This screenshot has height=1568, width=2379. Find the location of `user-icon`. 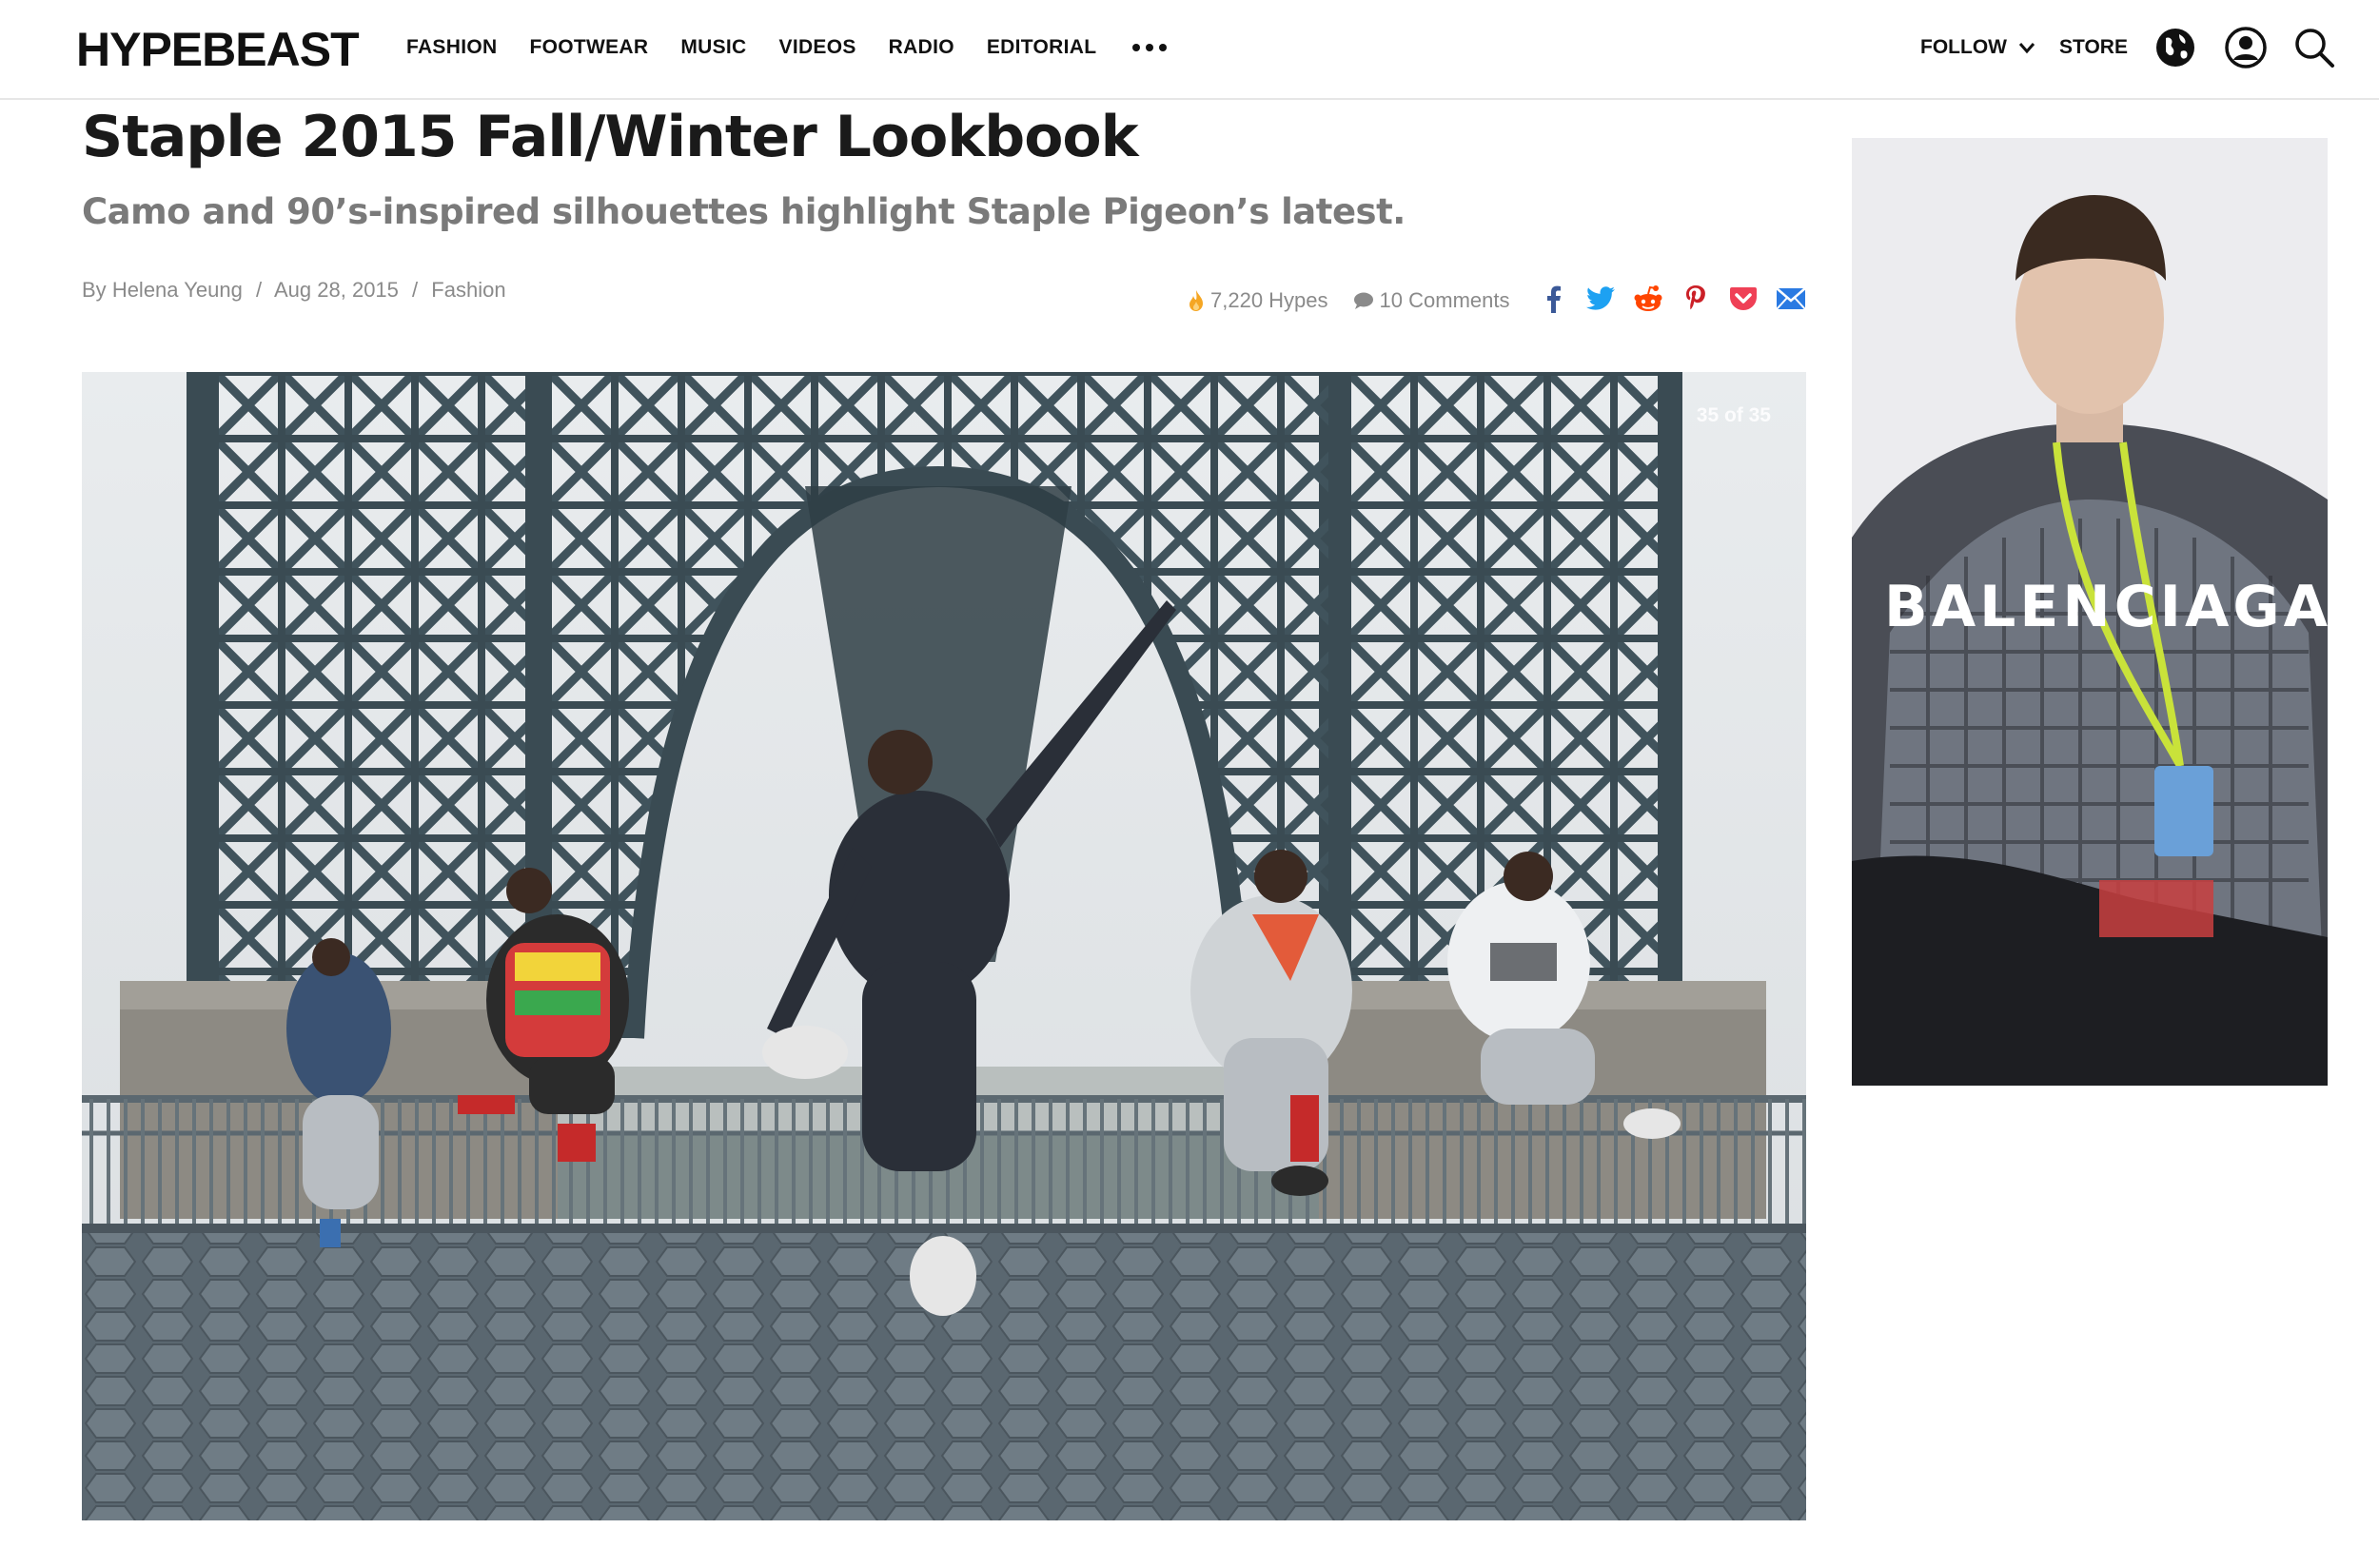

user-icon is located at coordinates (2246, 47).